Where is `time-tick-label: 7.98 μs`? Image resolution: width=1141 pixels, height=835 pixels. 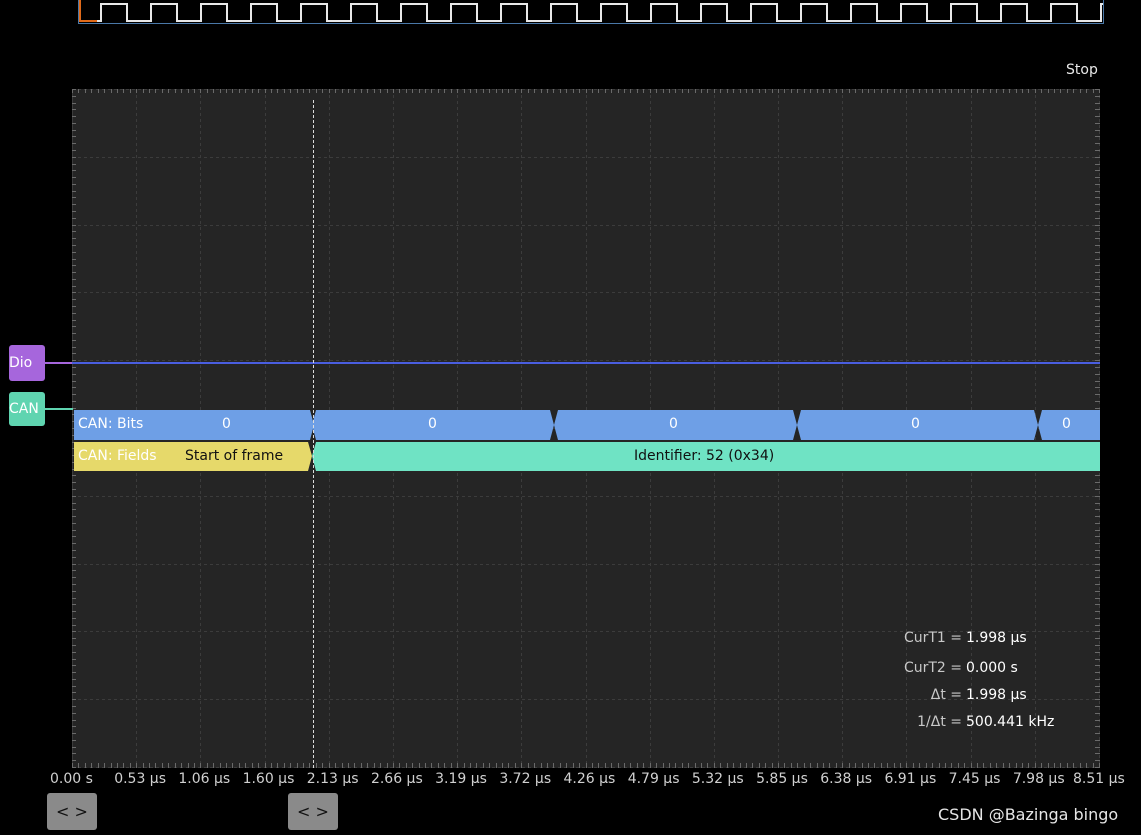 time-tick-label: 7.98 μs is located at coordinates (1038, 779).